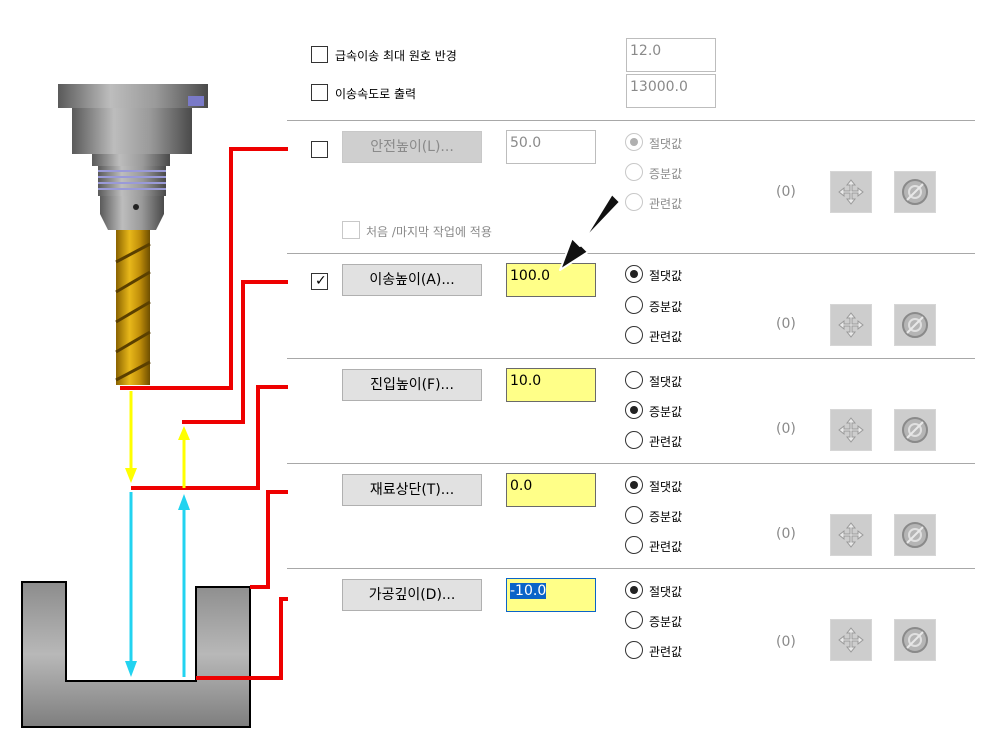  What do you see at coordinates (133, 157) in the screenshot?
I see `tool-holder` at bounding box center [133, 157].